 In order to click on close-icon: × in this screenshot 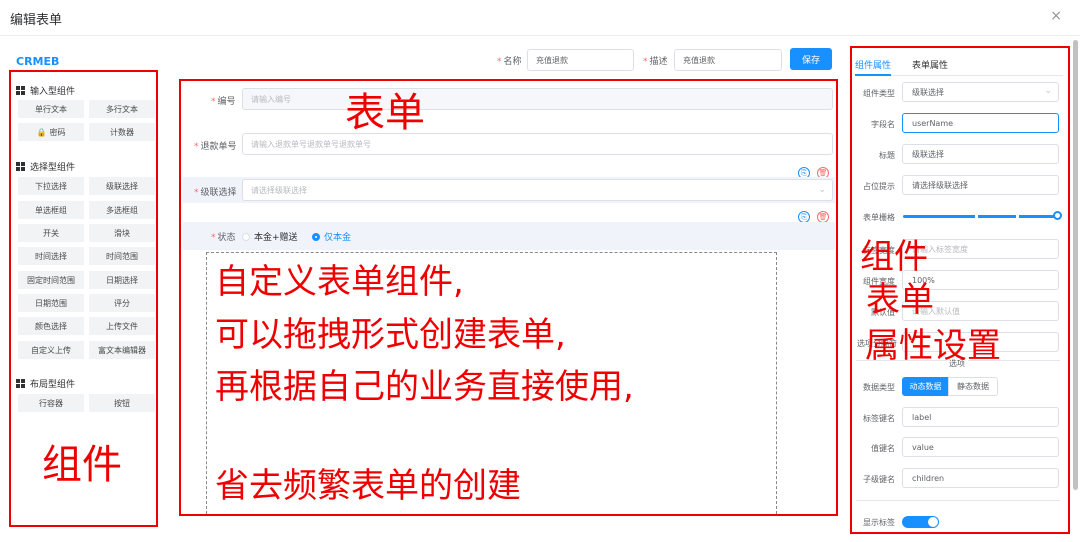, I will do `click(1056, 16)`.